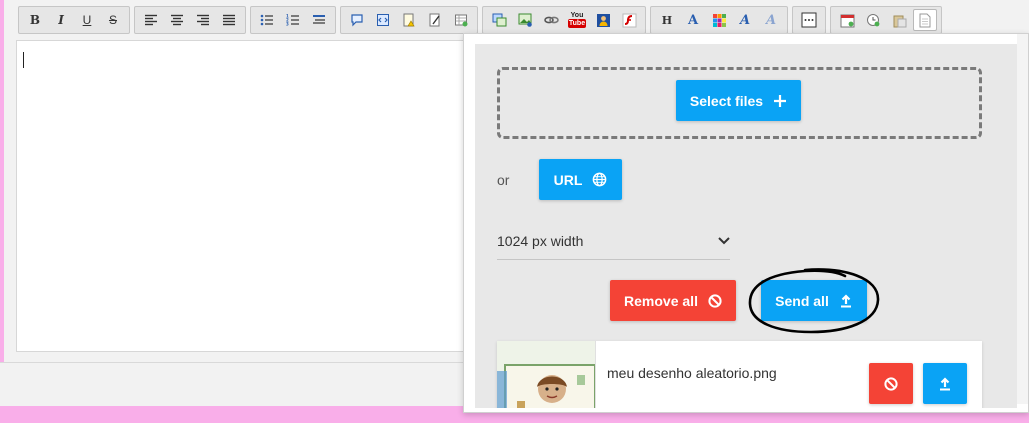 This screenshot has height=423, width=1029. Describe the element at coordinates (203, 20) in the screenshot. I see `align-right-icon` at that location.